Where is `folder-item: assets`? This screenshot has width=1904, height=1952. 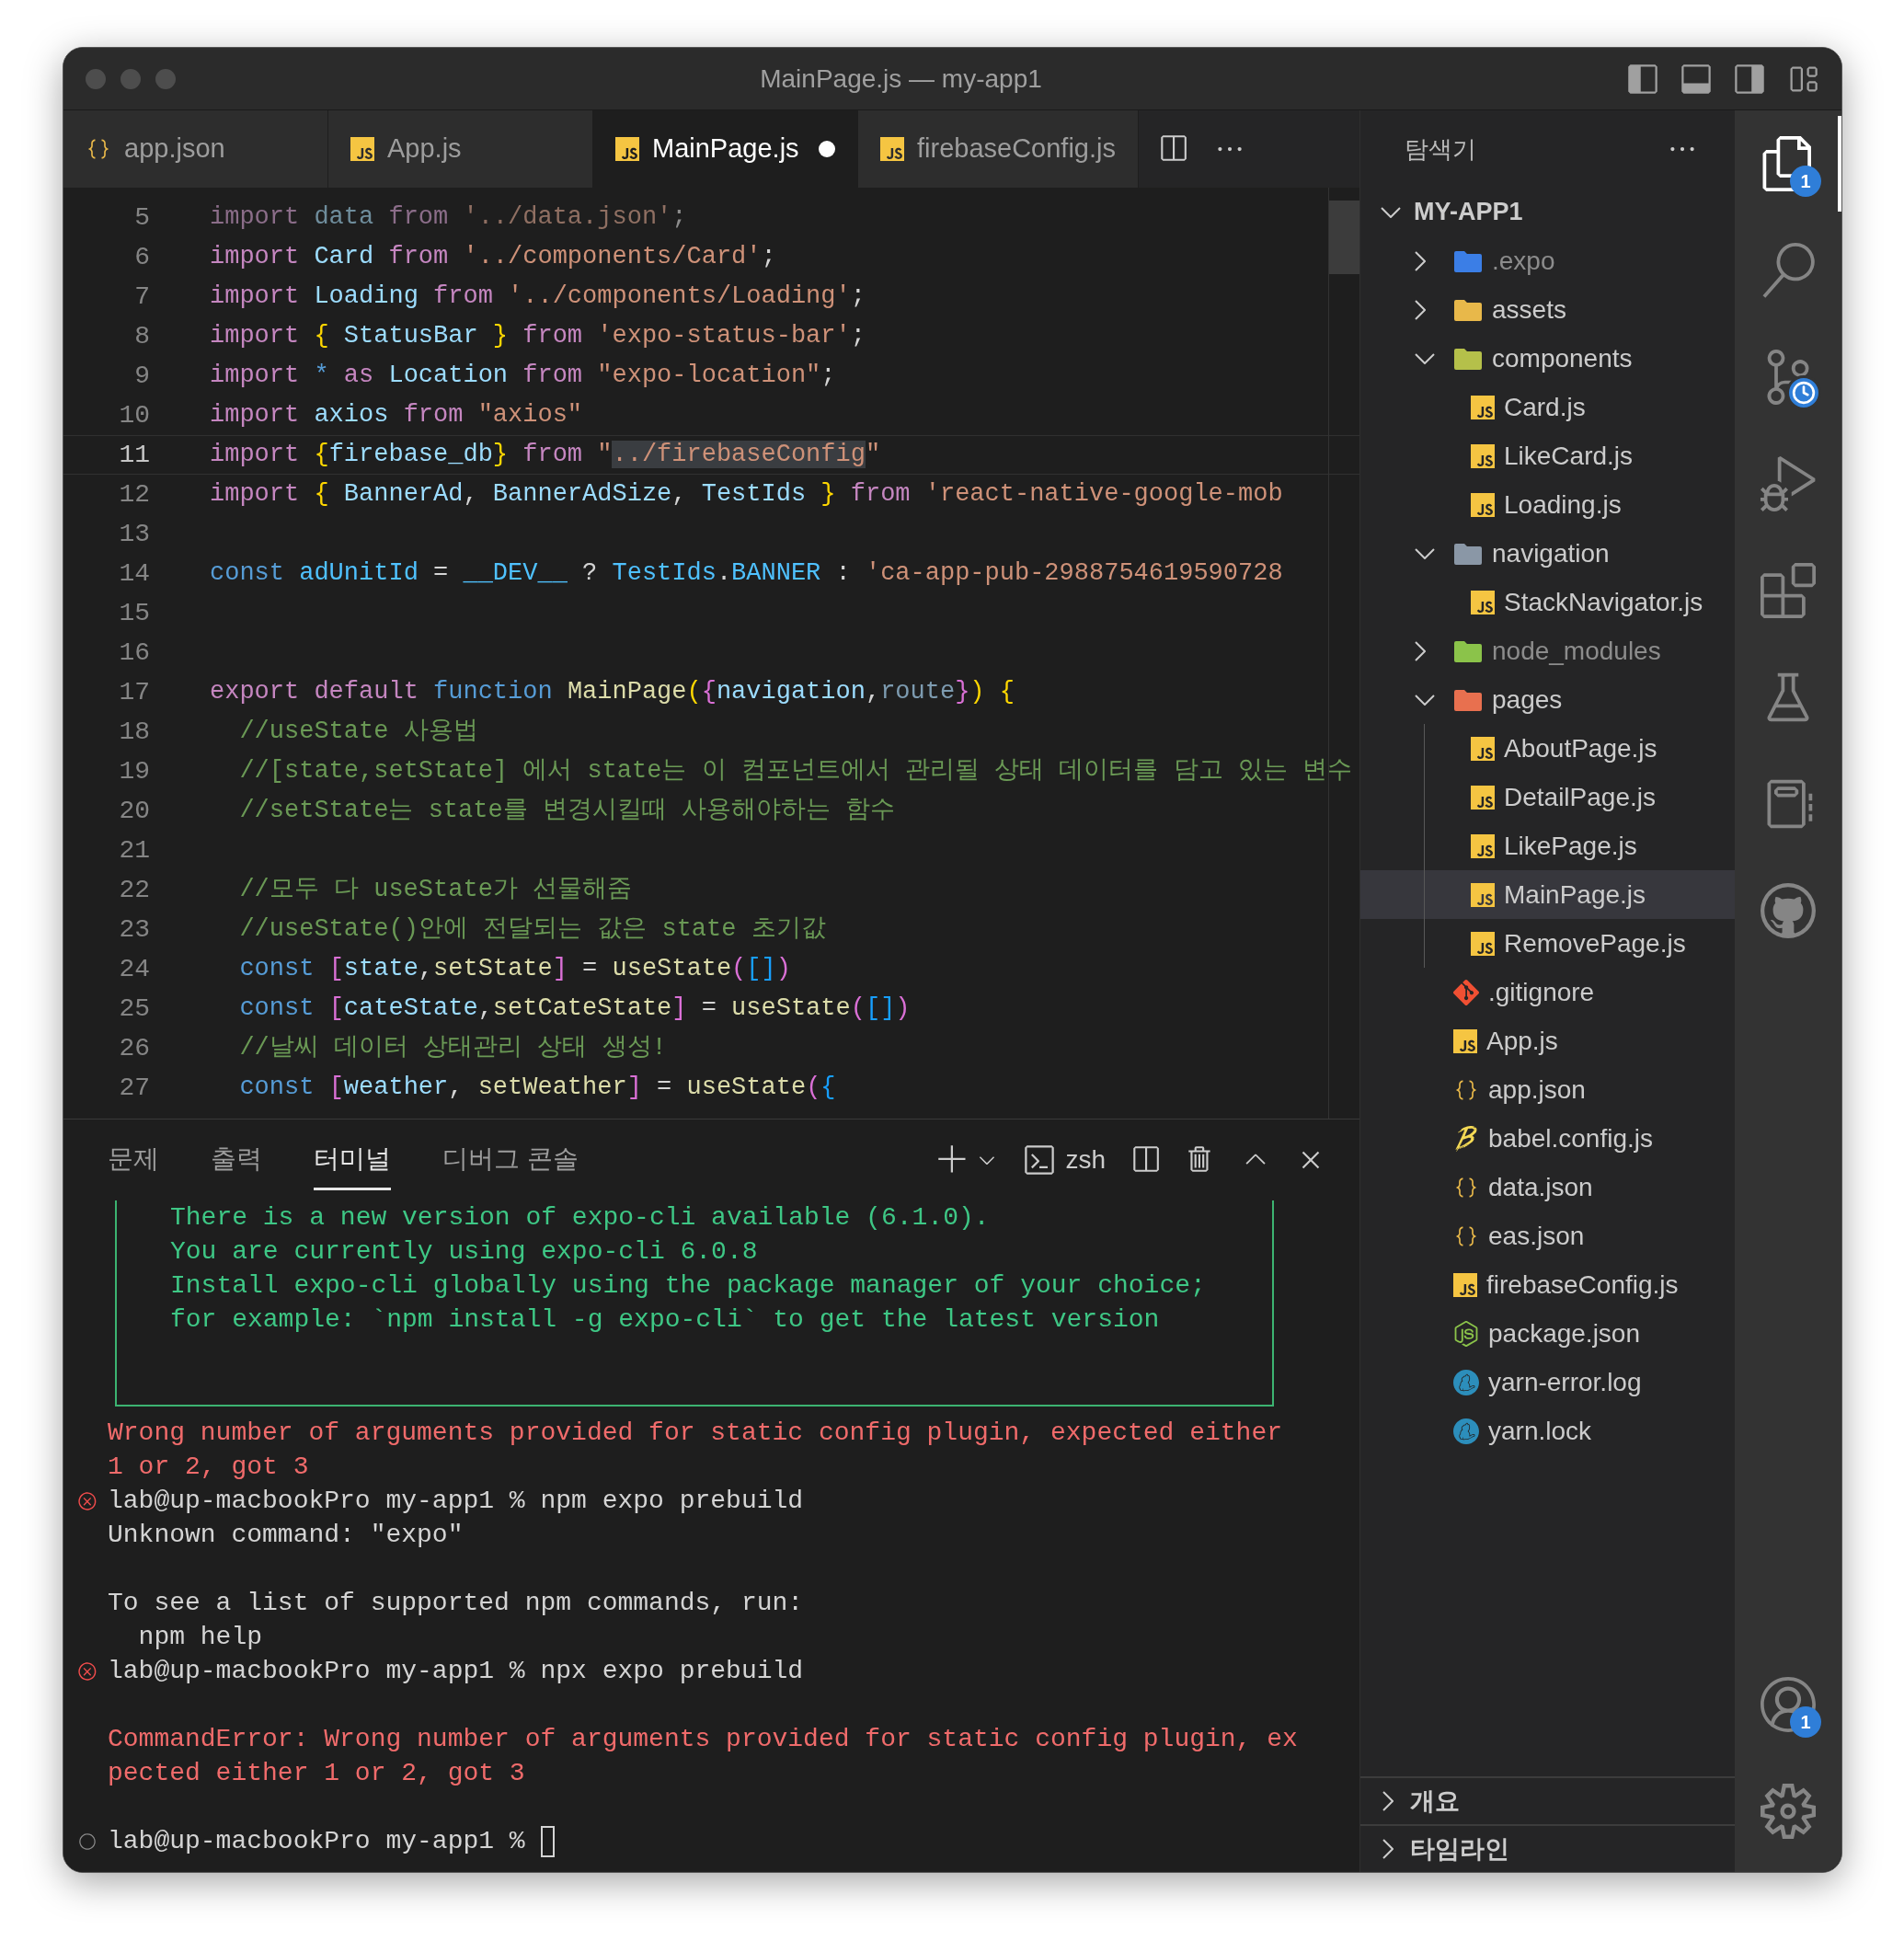
folder-item: assets is located at coordinates (1547, 309).